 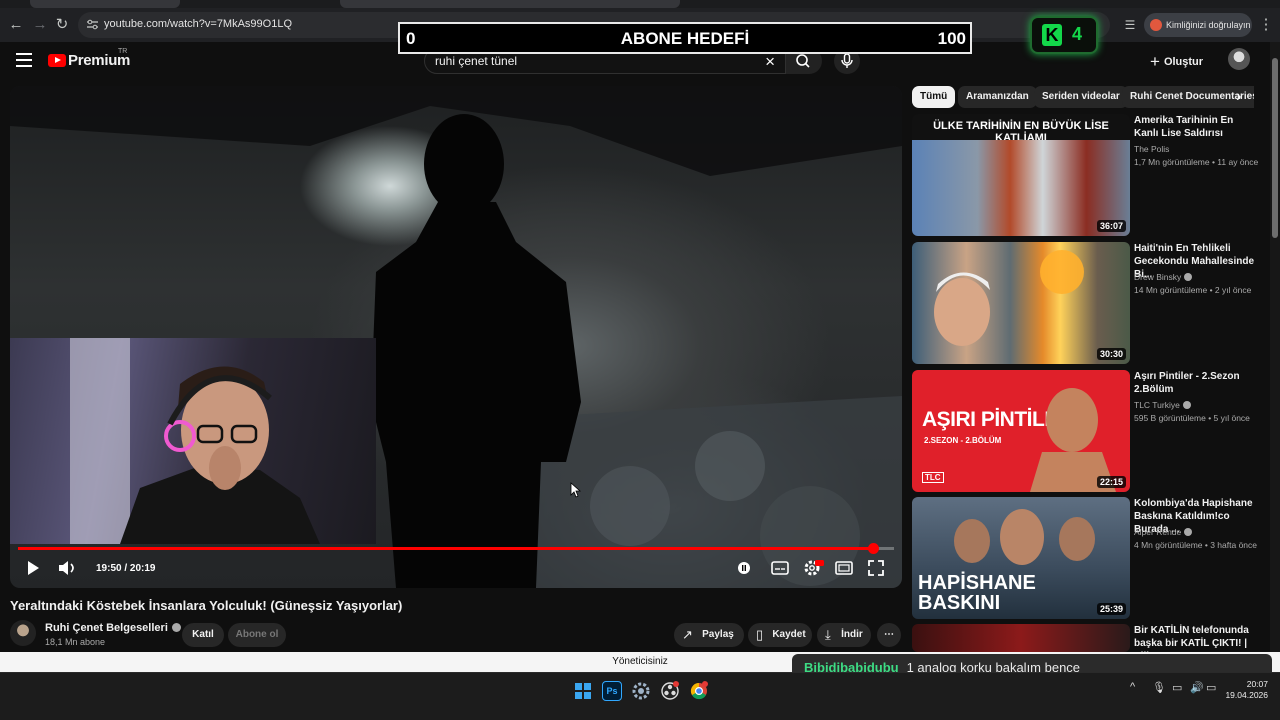 I want to click on recommended-meta: 4 Mn görüntüleme • 3 hafta önce, so click(x=1195, y=545).